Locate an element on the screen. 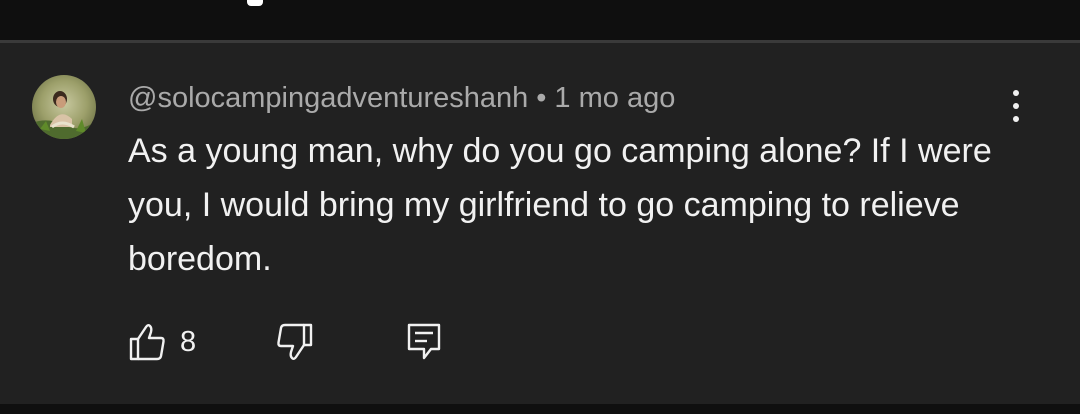 The width and height of the screenshot is (1080, 414). avatar is located at coordinates (64, 107).